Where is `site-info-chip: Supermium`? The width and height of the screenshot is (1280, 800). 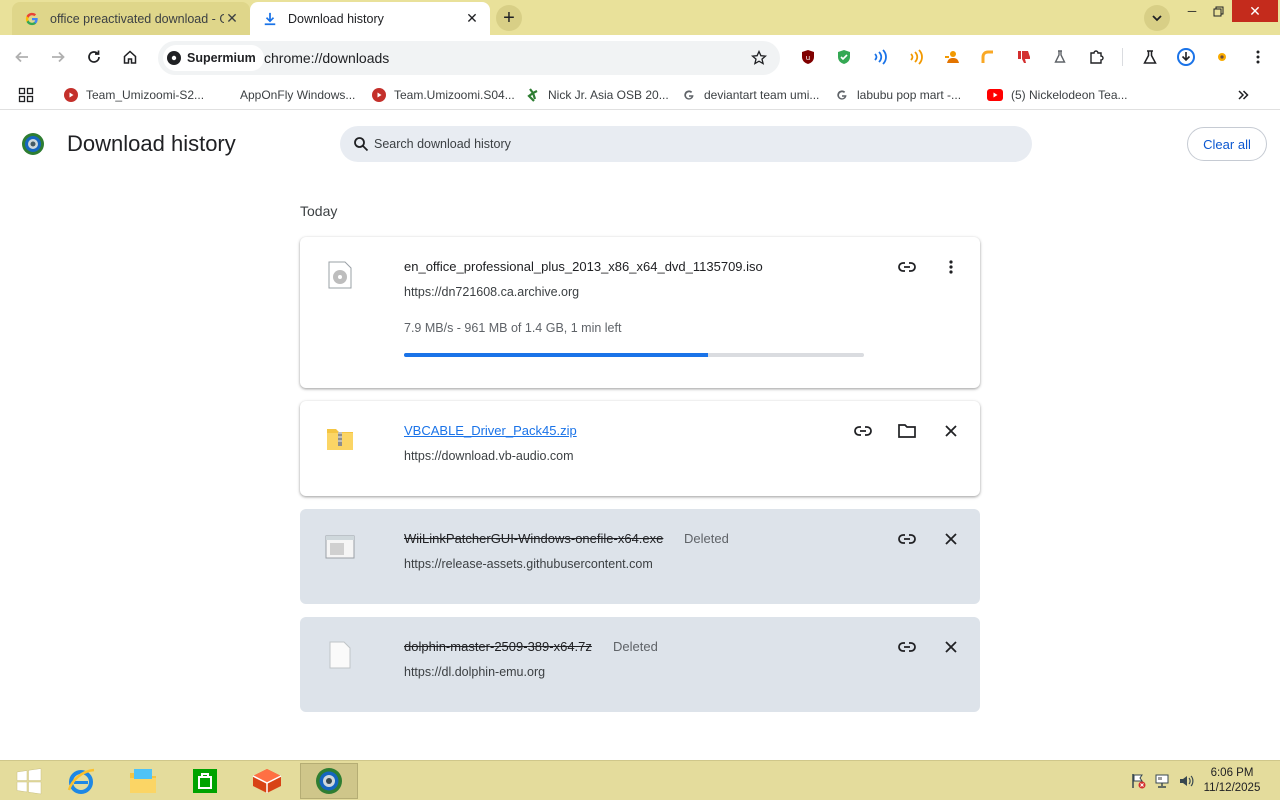
site-info-chip: Supermium is located at coordinates (213, 58).